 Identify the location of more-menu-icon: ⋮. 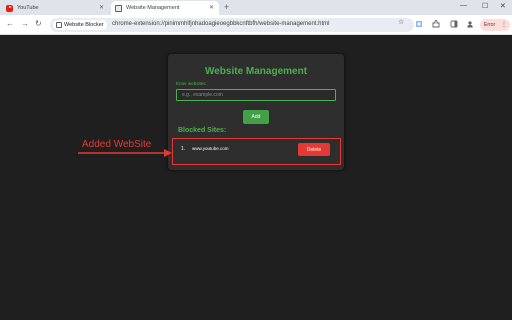
(504, 25).